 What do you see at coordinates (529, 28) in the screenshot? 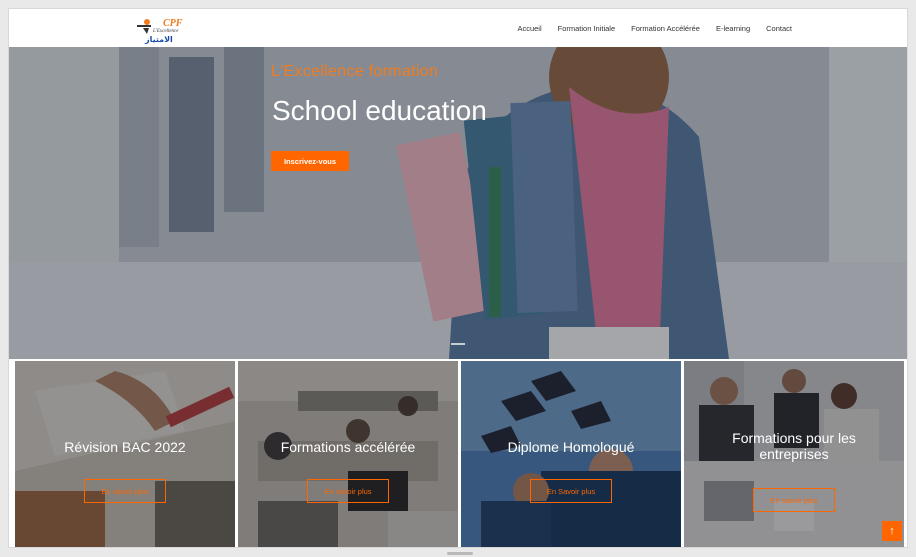
I see `nav-item-accueil: Accueil` at bounding box center [529, 28].